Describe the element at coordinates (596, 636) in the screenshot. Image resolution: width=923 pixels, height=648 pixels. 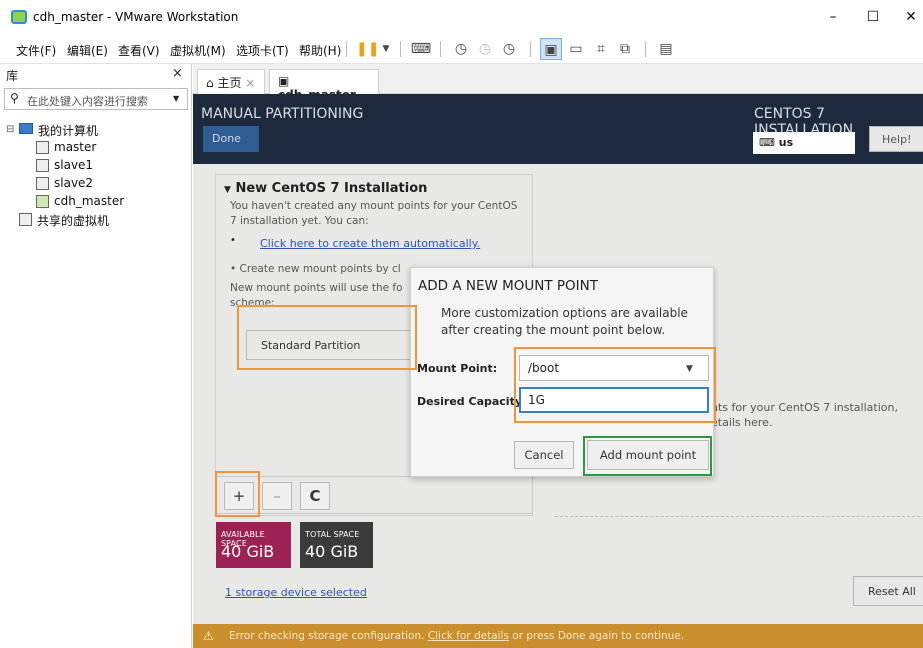
I see `error-suffix-text: or press Done again to continue.` at that location.